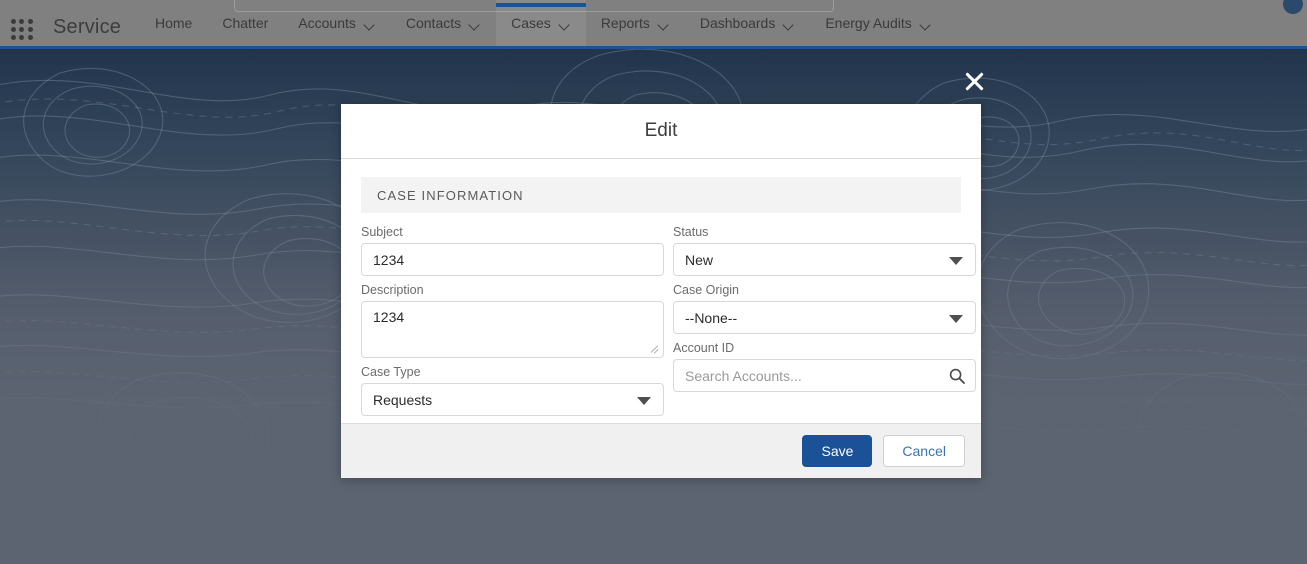 The height and width of the screenshot is (564, 1307). What do you see at coordinates (661, 450) in the screenshot?
I see `modal-footer: Save Cancel` at bounding box center [661, 450].